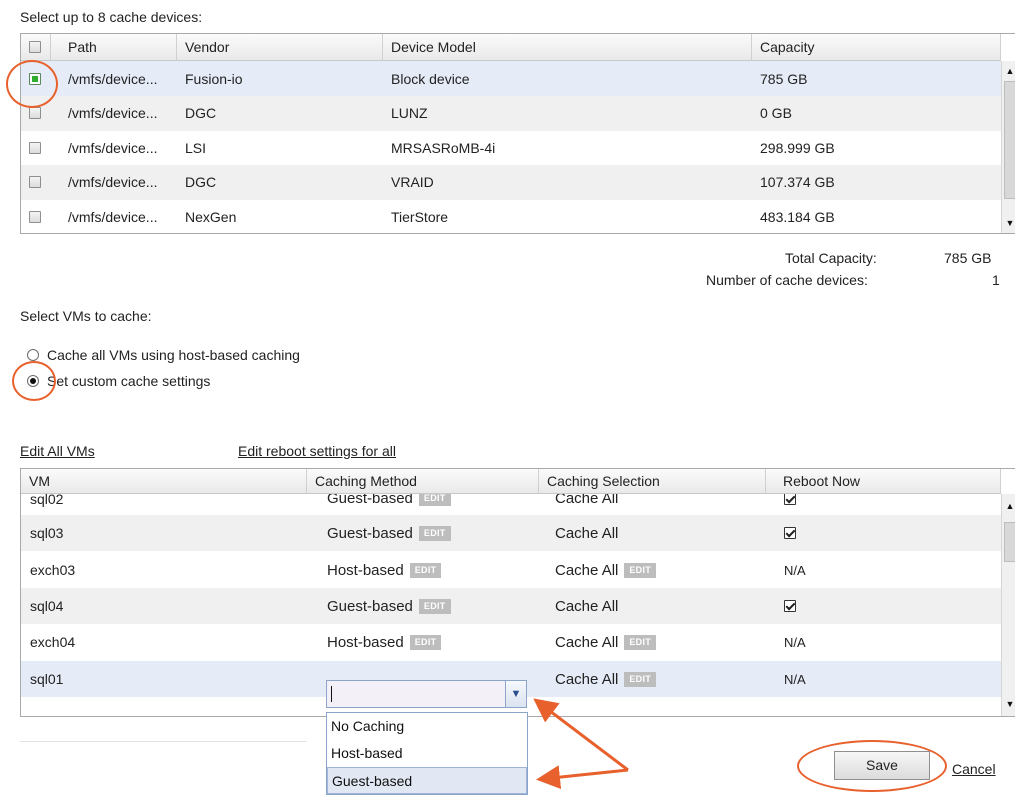 The width and height of the screenshot is (1015, 795). What do you see at coordinates (163, 355) in the screenshot?
I see `radio-cache-all: Cache all VMs using host-based caching` at bounding box center [163, 355].